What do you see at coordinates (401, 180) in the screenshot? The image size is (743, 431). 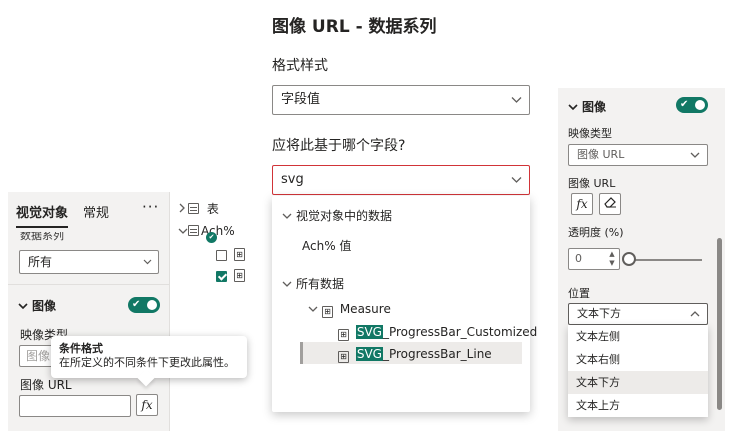 I see `field-select: svg` at bounding box center [401, 180].